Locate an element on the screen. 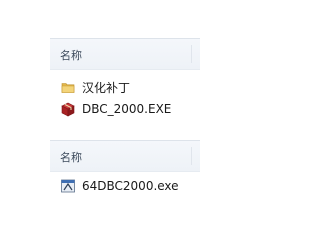  list-item-exe: DBC_2000.EXE is located at coordinates (115, 109).